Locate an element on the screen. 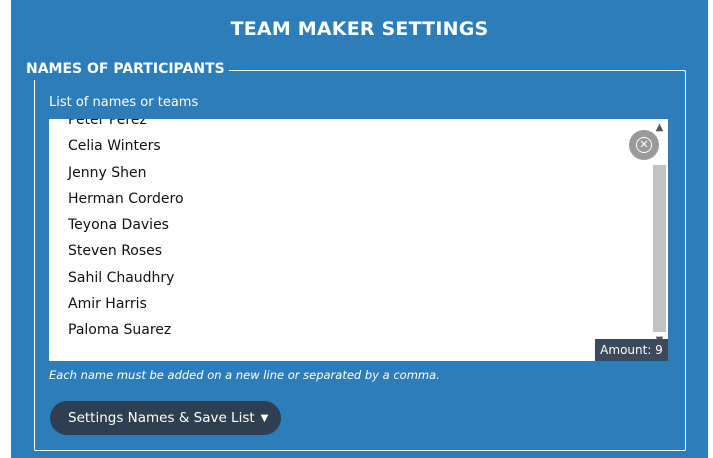 The image size is (713, 458). close-circle-icon: ✕ is located at coordinates (644, 145).